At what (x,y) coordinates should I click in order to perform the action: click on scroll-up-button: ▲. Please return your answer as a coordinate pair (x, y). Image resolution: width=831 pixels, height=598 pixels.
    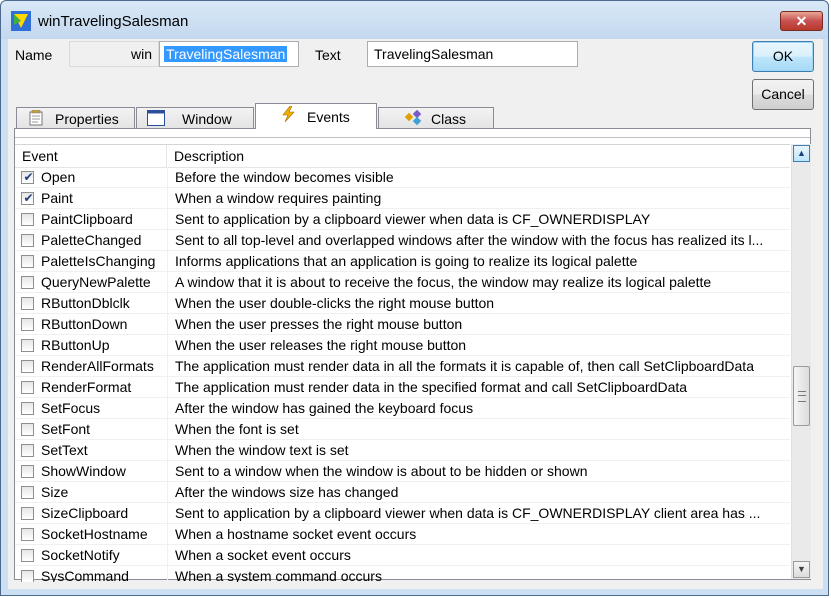
    Looking at the image, I should click on (801, 153).